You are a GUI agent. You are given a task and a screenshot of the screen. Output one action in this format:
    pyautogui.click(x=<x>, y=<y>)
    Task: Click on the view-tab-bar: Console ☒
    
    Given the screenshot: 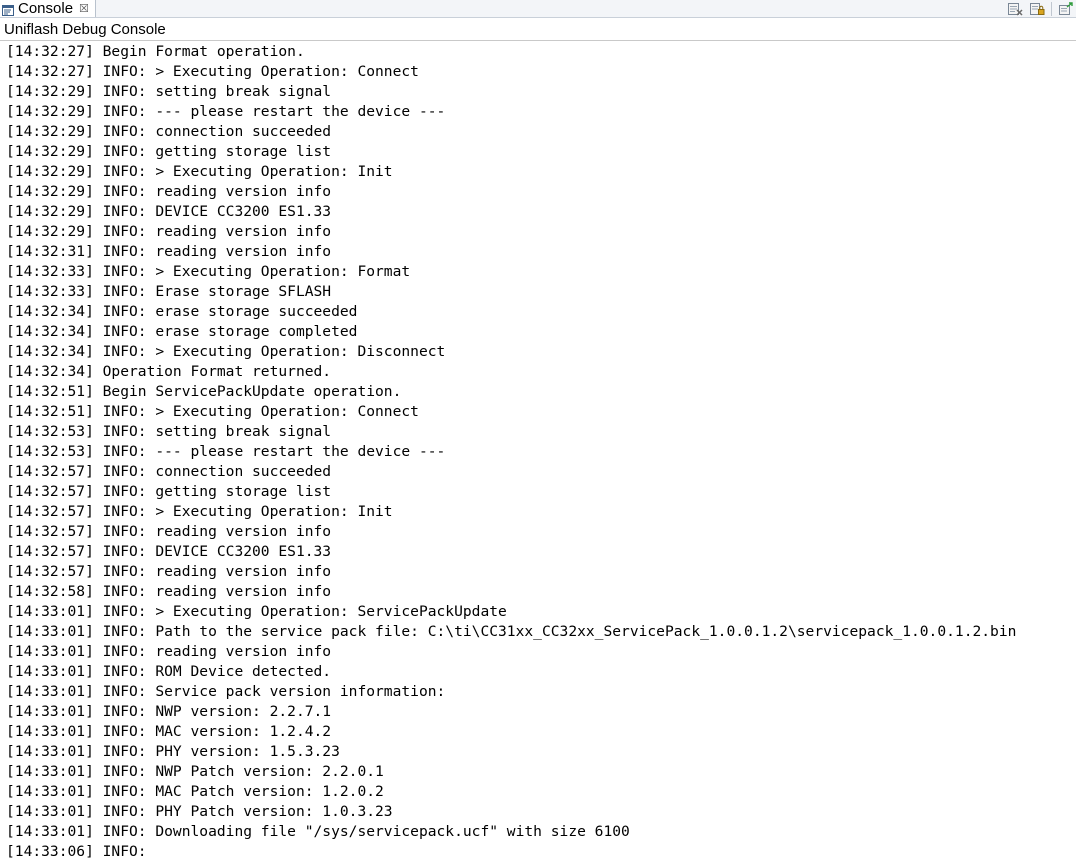 What is the action you would take?
    pyautogui.click(x=538, y=9)
    